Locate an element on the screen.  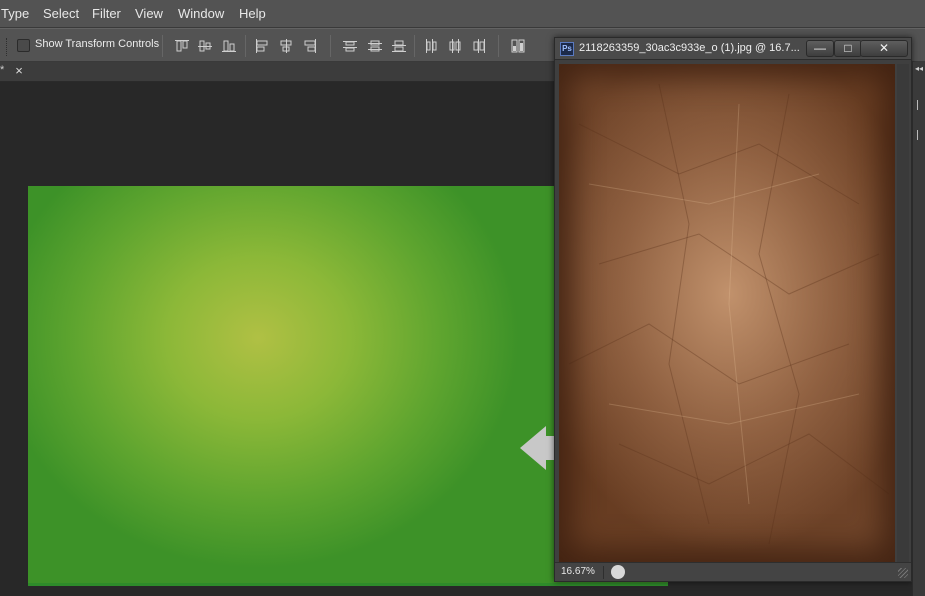
close-button: ✕ is located at coordinates (884, 48).